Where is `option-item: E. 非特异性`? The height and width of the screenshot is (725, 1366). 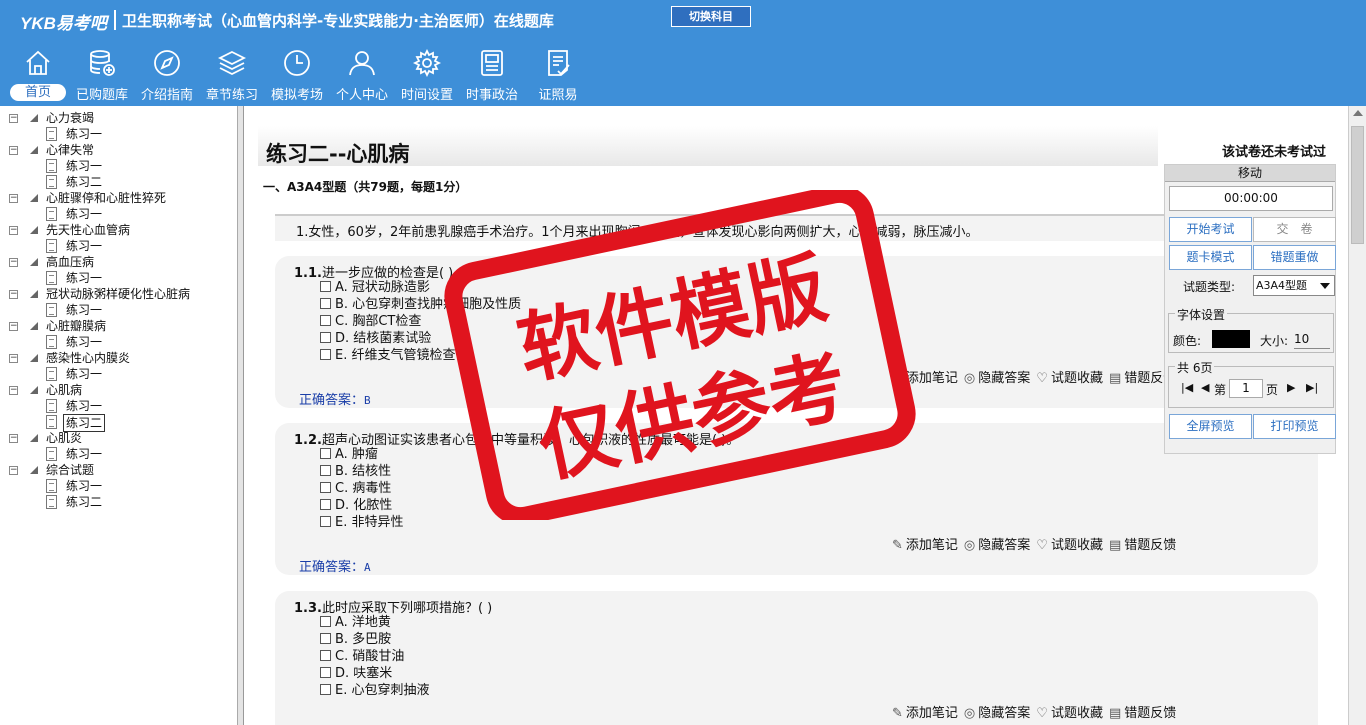 option-item: E. 非特异性 is located at coordinates (361, 522).